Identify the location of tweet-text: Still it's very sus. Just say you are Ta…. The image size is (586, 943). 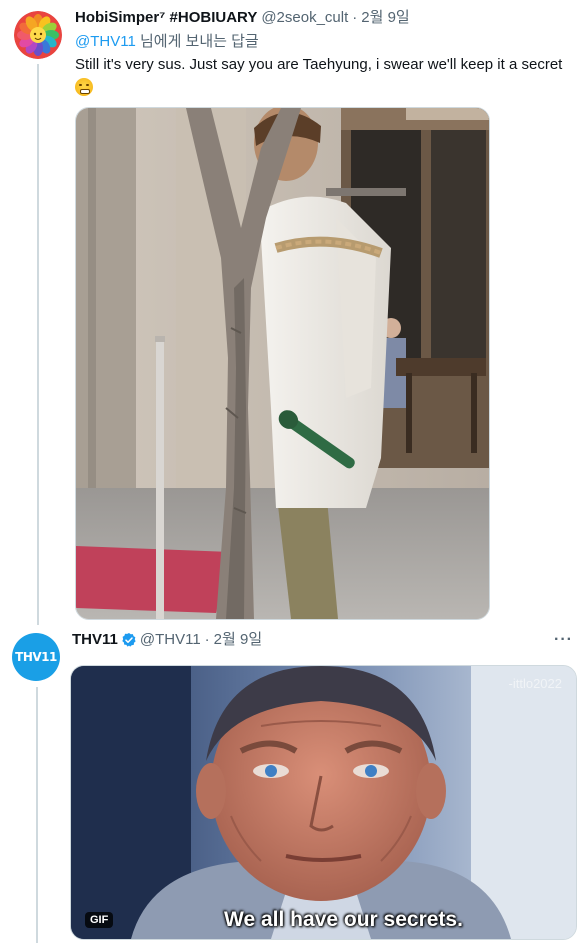
(325, 78).